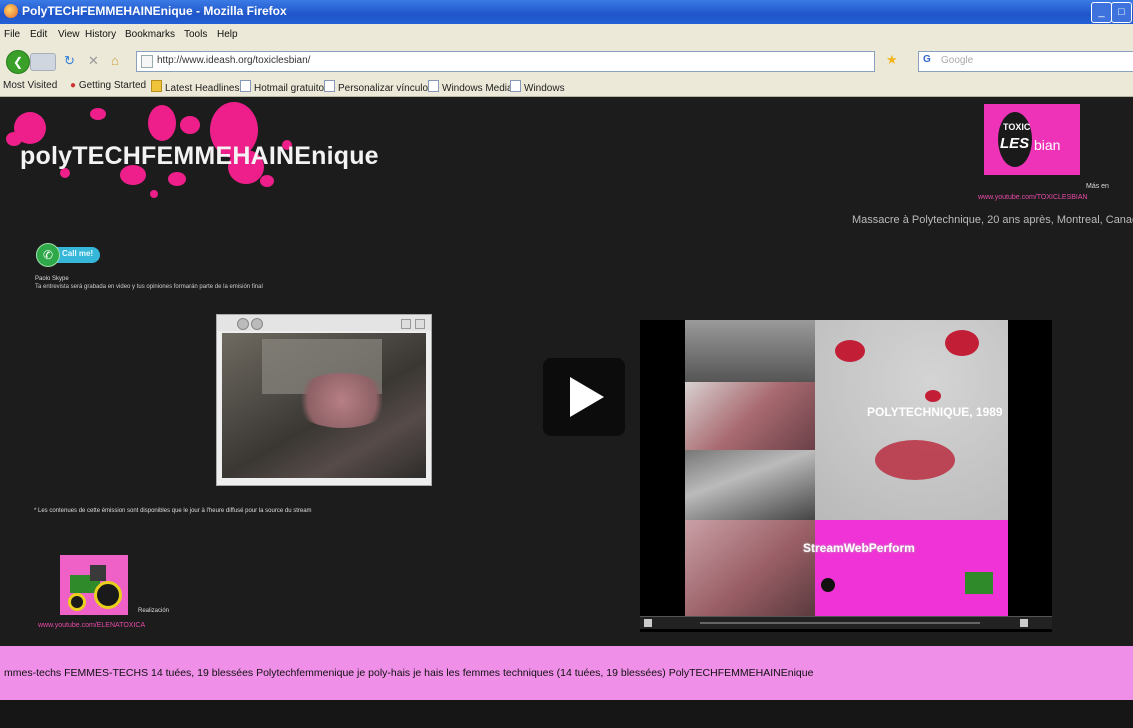 Image resolution: width=1133 pixels, height=728 pixels. Describe the element at coordinates (93, 61) in the screenshot. I see `stop-icon: ✕` at that location.